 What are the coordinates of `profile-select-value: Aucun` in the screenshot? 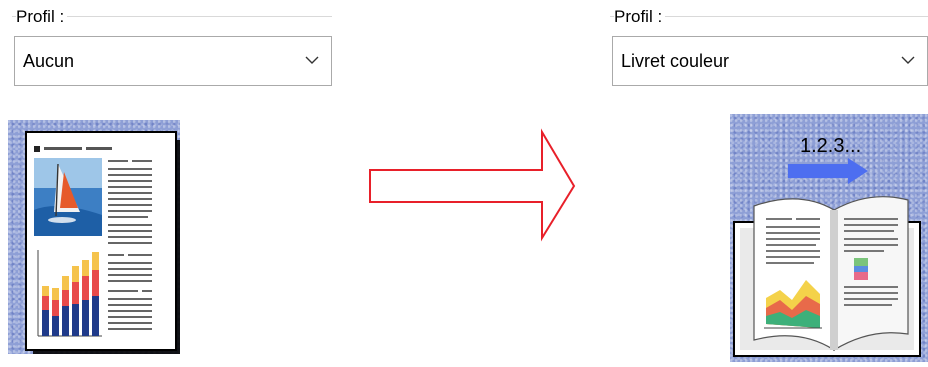 It's located at (49, 60).